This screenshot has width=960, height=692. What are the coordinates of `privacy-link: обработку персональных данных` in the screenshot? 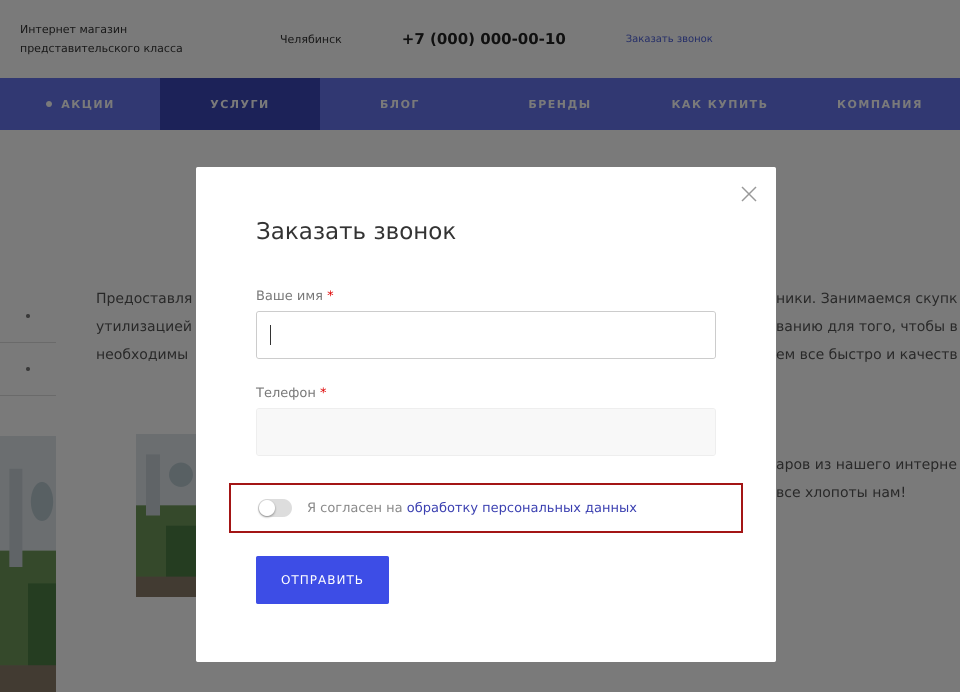 It's located at (521, 508).